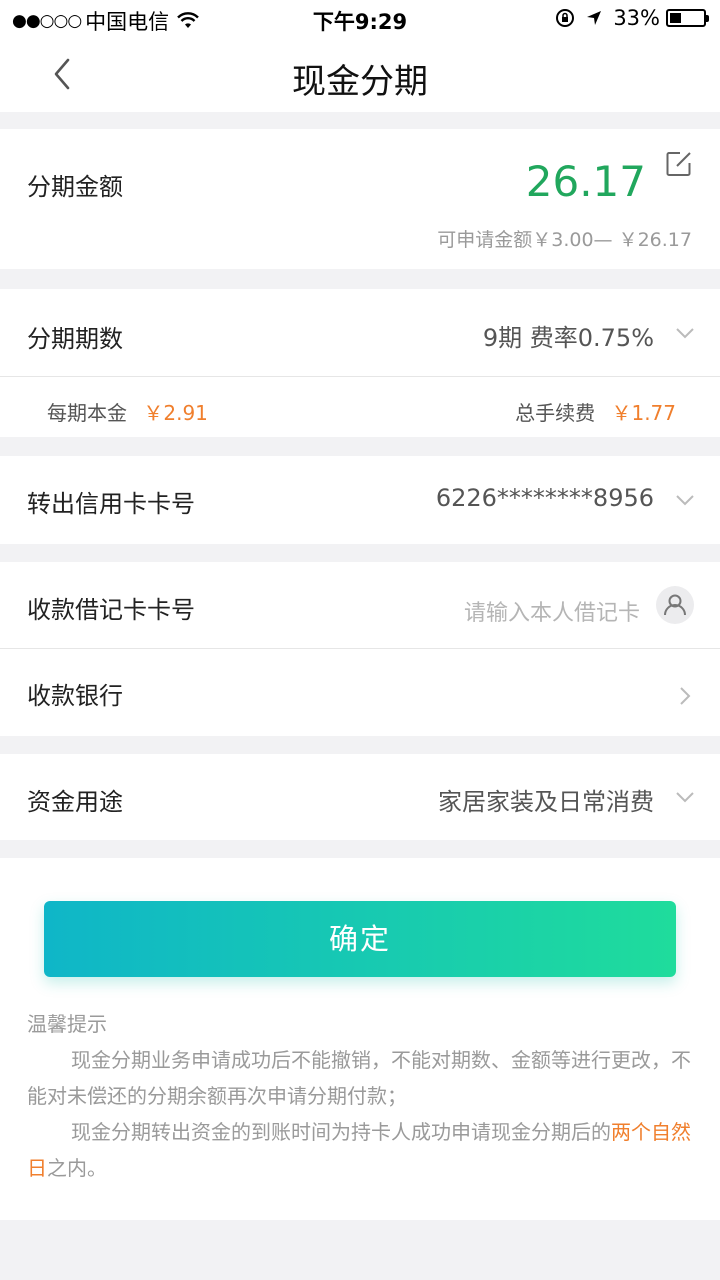 This screenshot has height=1280, width=720. Describe the element at coordinates (555, 413) in the screenshot. I see `fee-label: 总手续费` at that location.